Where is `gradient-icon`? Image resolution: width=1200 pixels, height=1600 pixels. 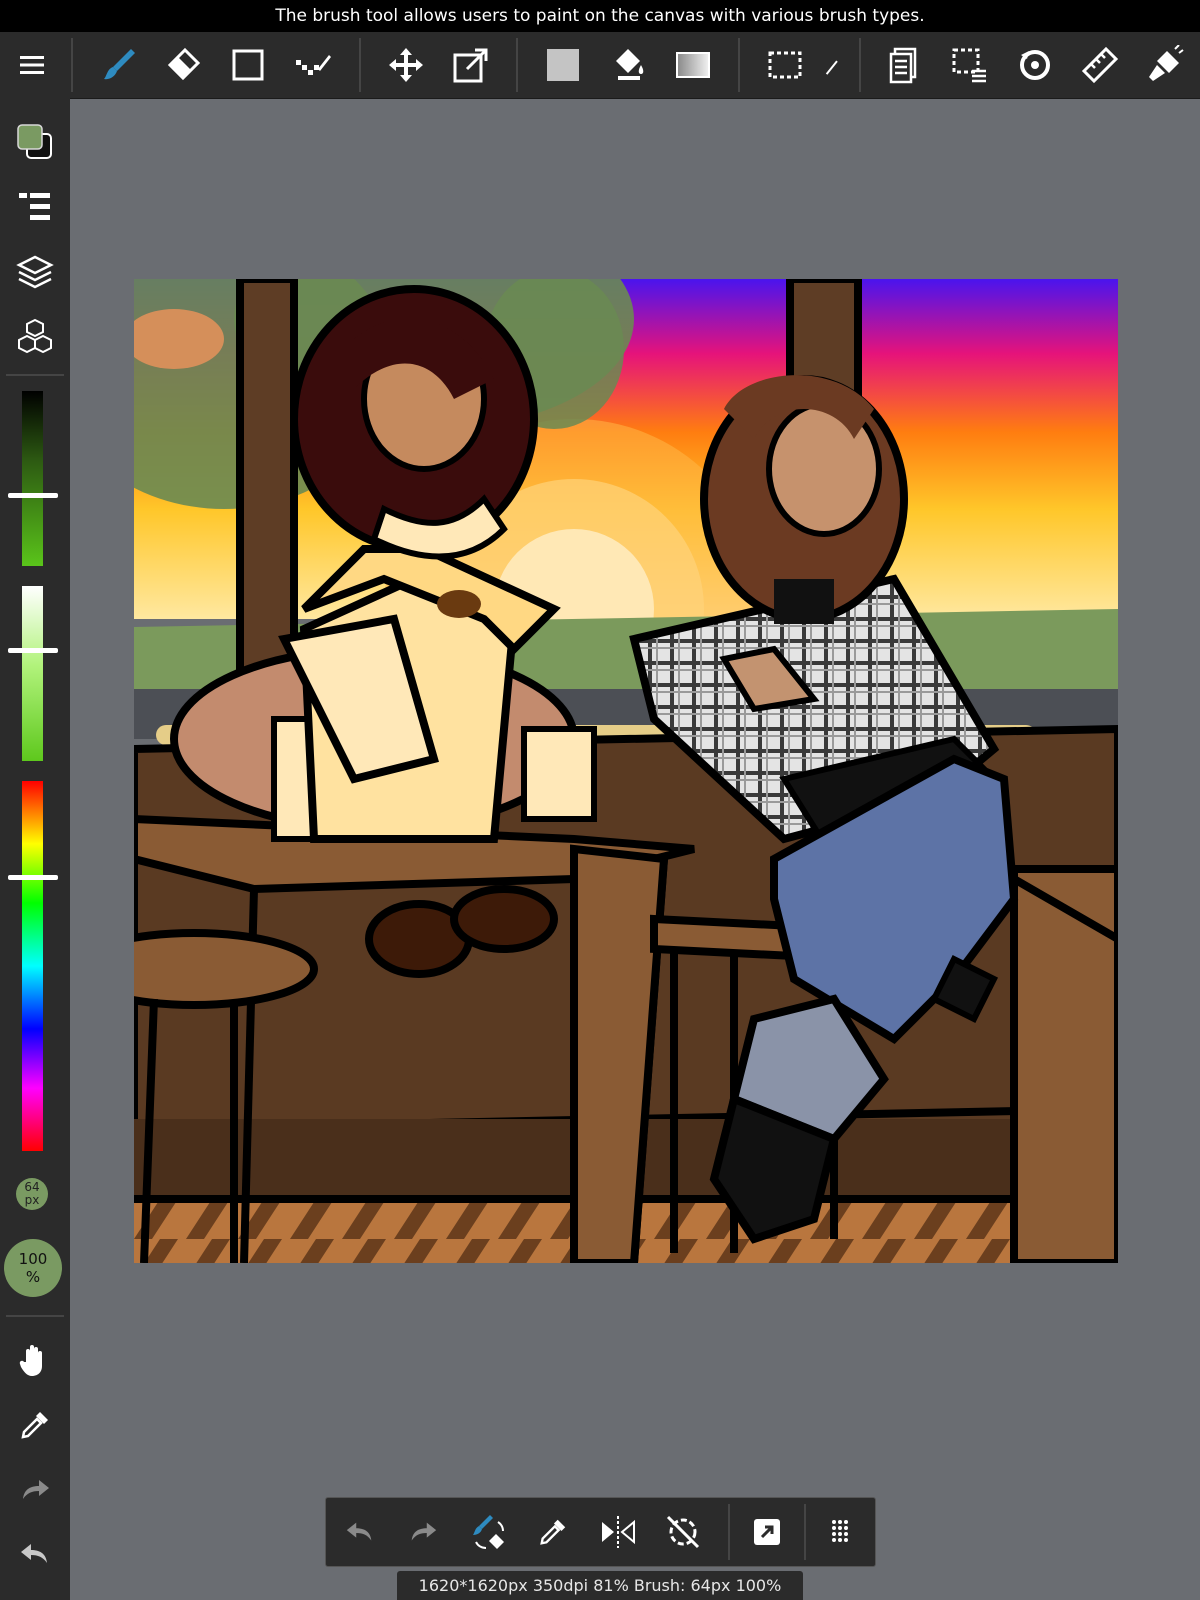 gradient-icon is located at coordinates (693, 65).